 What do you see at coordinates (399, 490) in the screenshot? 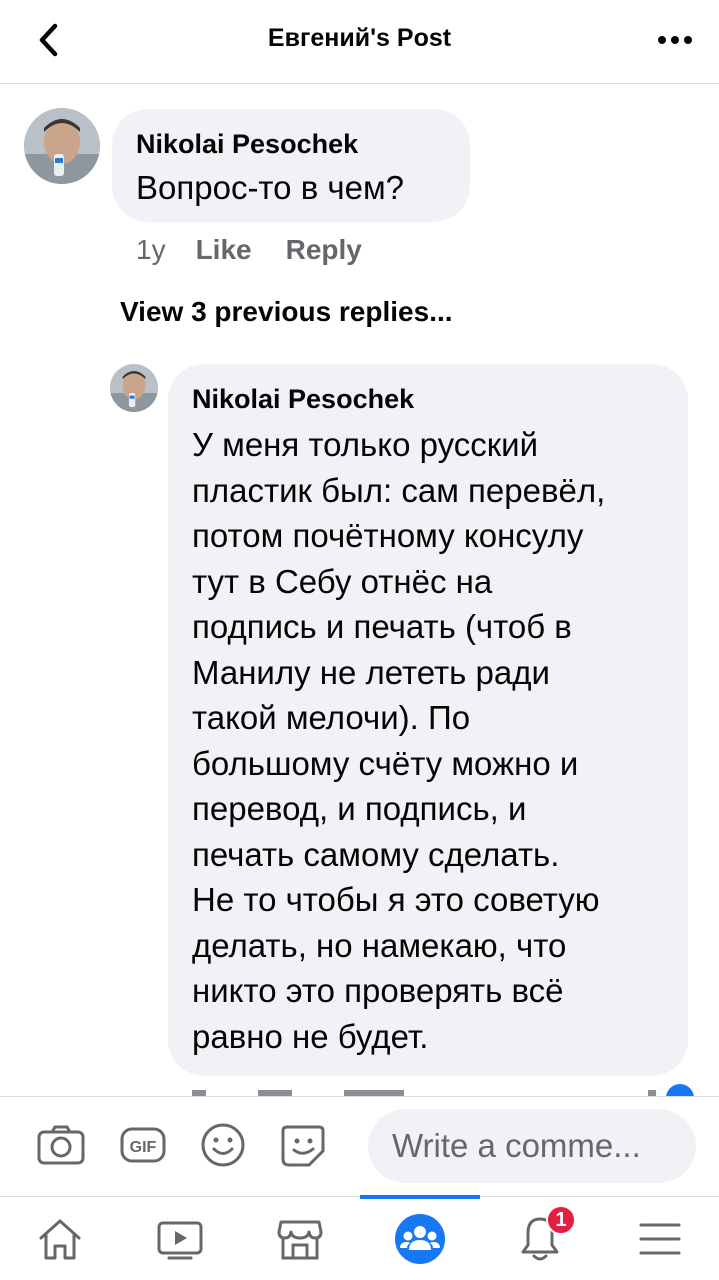
I see `reply-text-line: пластик был: сам перевёл,` at bounding box center [399, 490].